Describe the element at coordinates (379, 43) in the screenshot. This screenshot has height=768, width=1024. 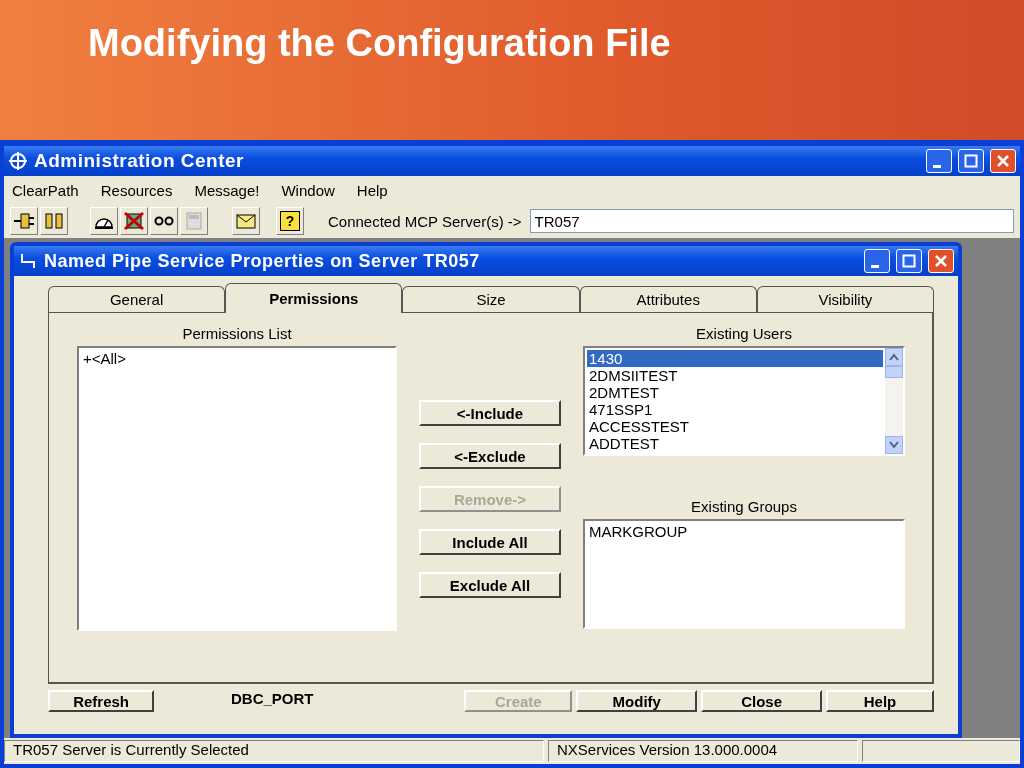
I see `slide-title: Modifying the Configuration File` at that location.